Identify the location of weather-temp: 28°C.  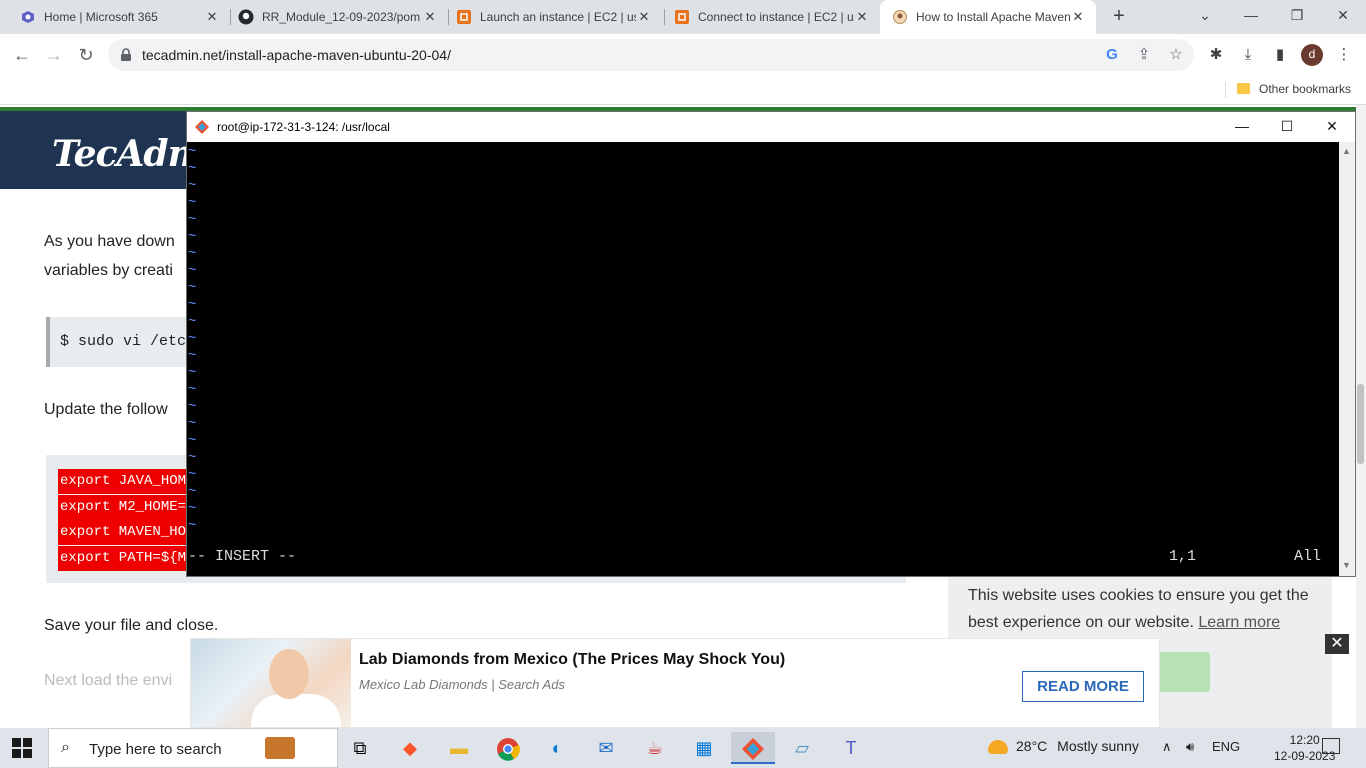
(1032, 746).